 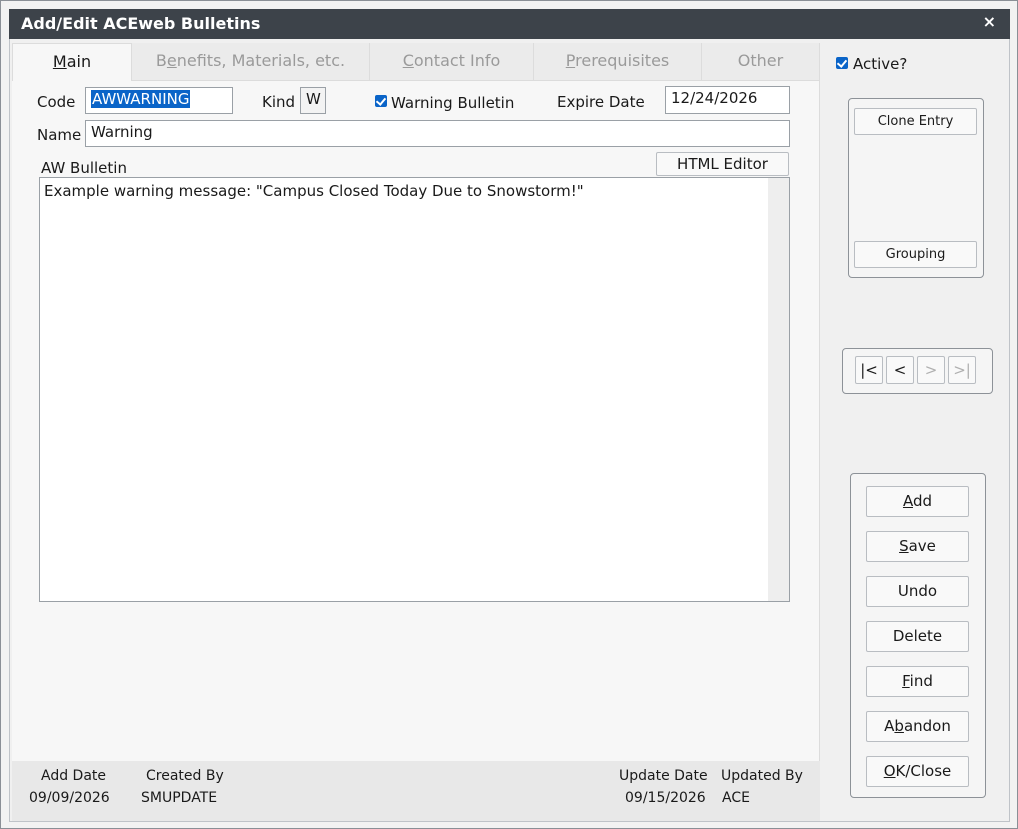 I want to click on tab-contact-info: Contact Info, so click(x=452, y=62).